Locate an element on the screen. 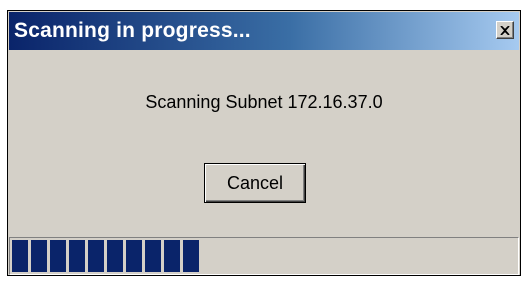  progress-fill is located at coordinates (105, 256).